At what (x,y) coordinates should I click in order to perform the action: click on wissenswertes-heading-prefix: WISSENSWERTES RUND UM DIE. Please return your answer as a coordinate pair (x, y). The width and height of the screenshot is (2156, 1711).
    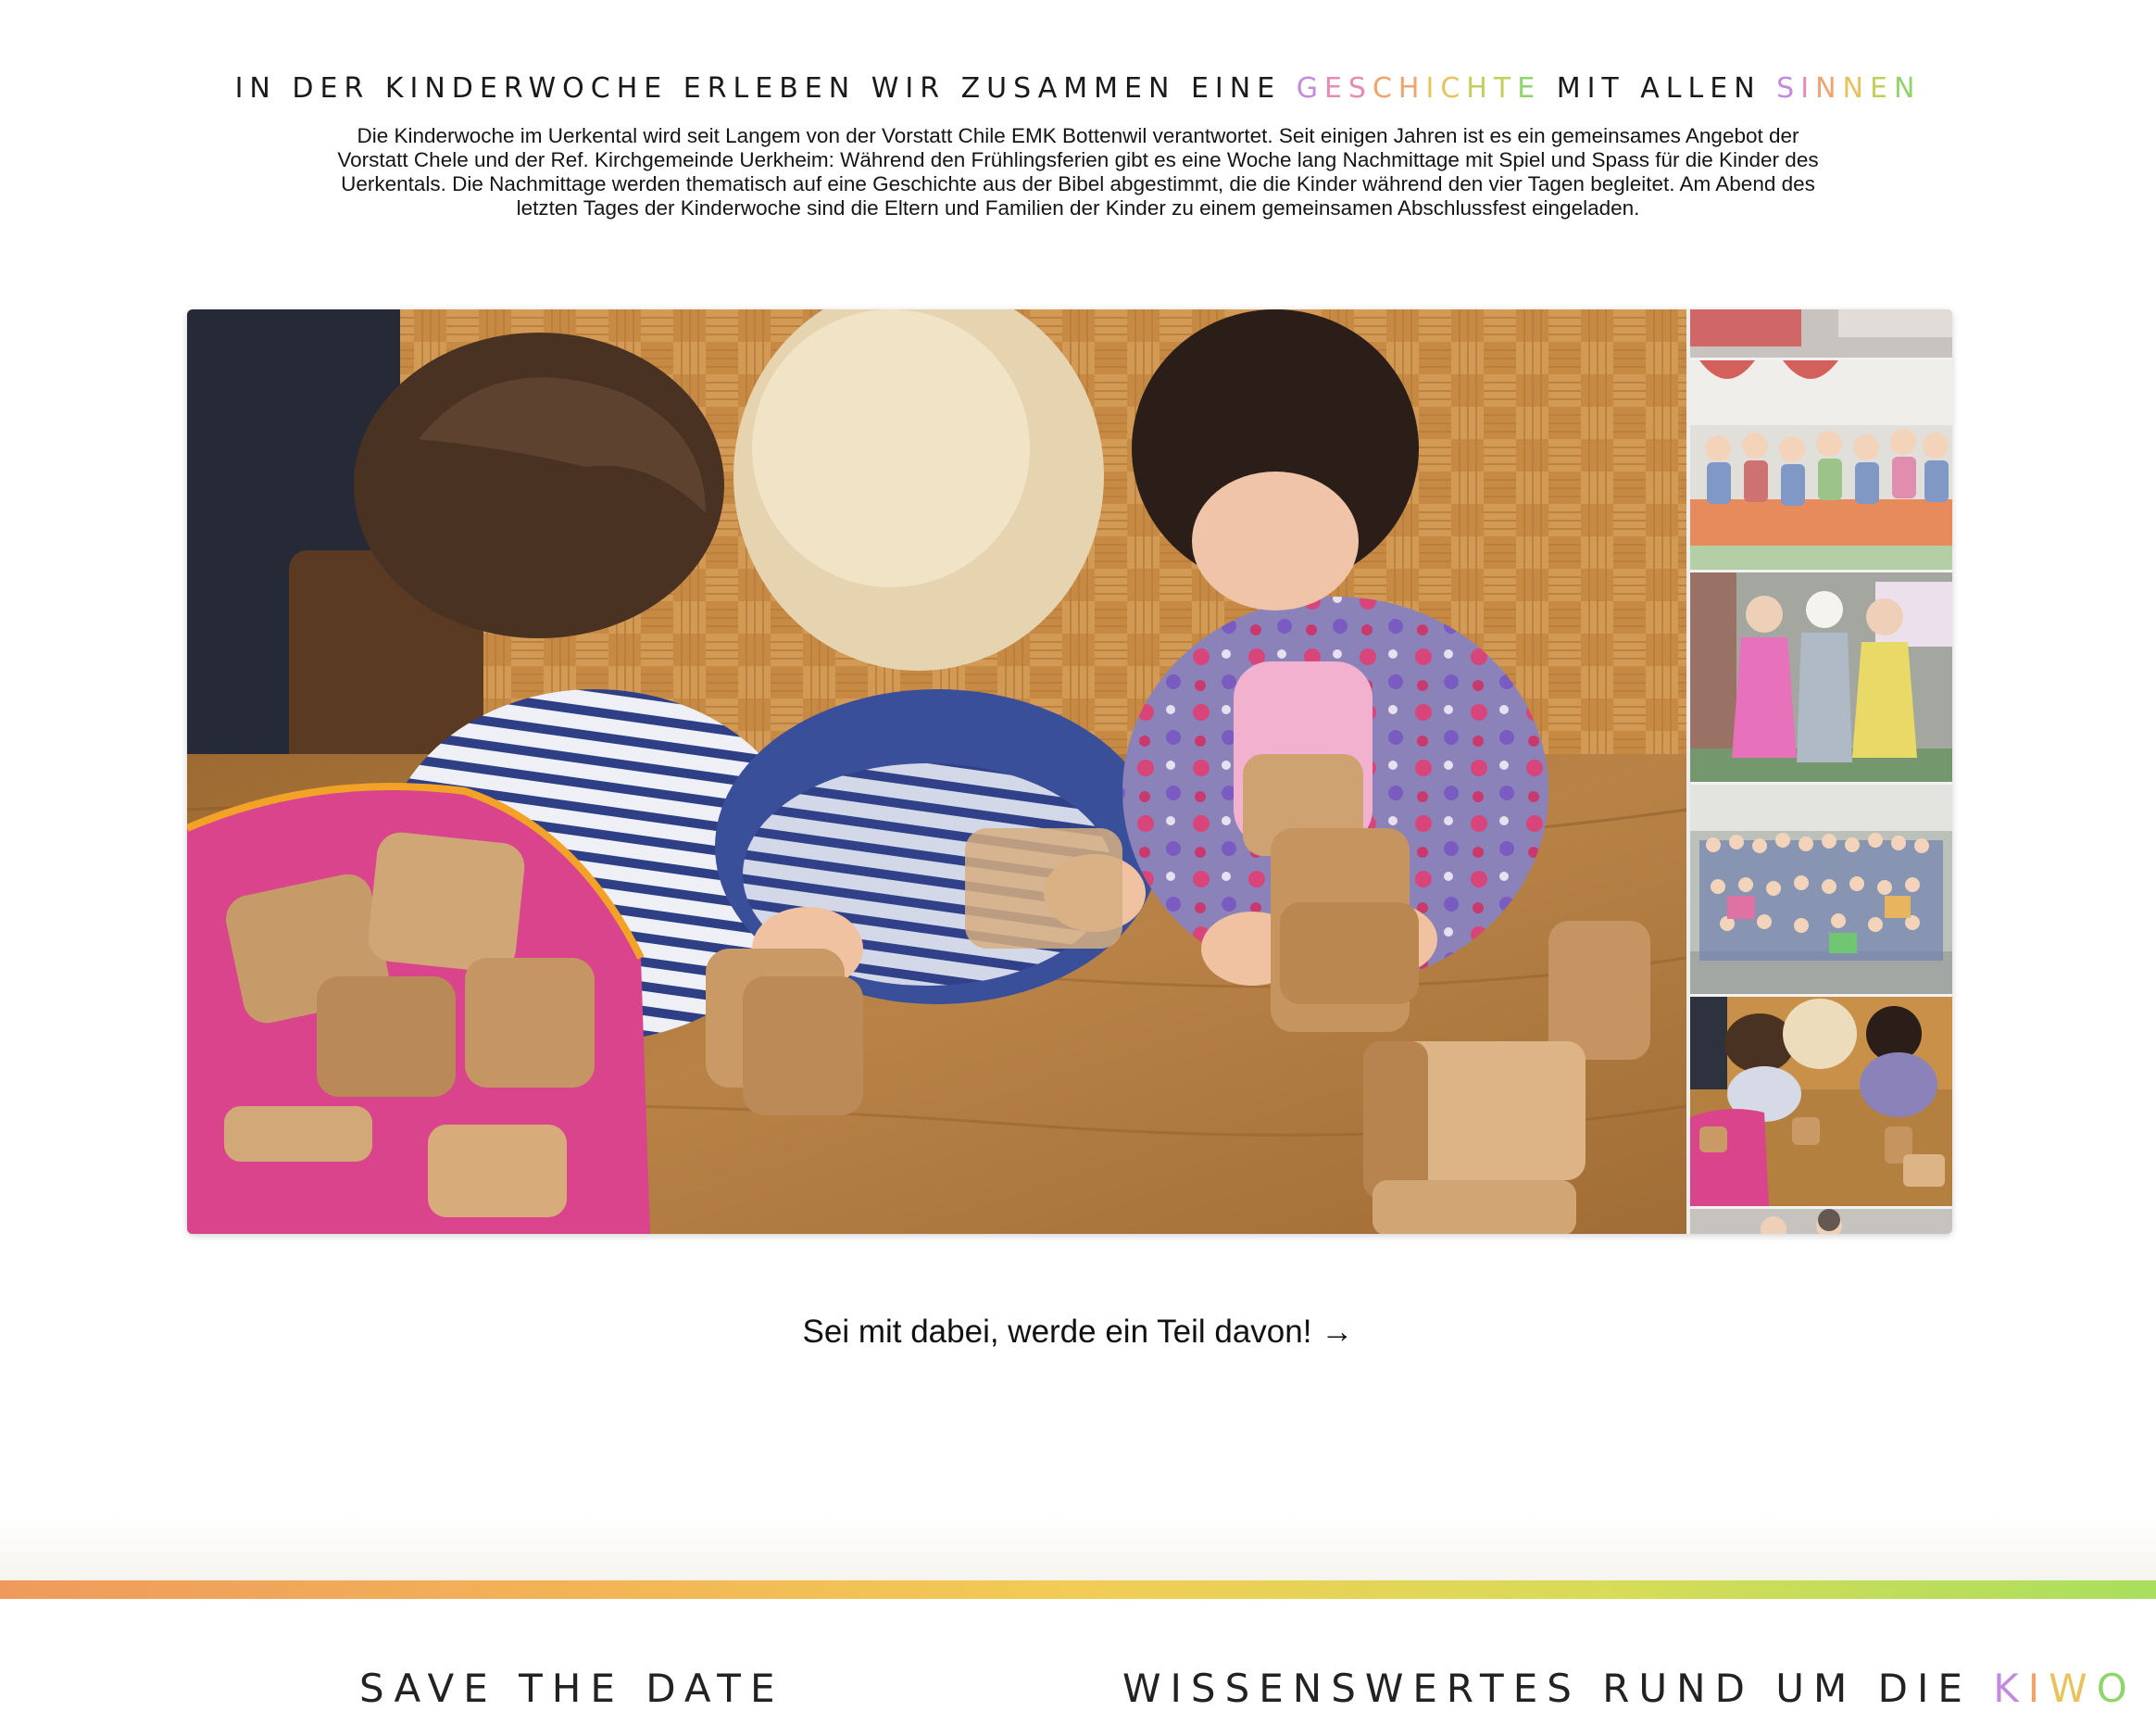
    Looking at the image, I should click on (1558, 1688).